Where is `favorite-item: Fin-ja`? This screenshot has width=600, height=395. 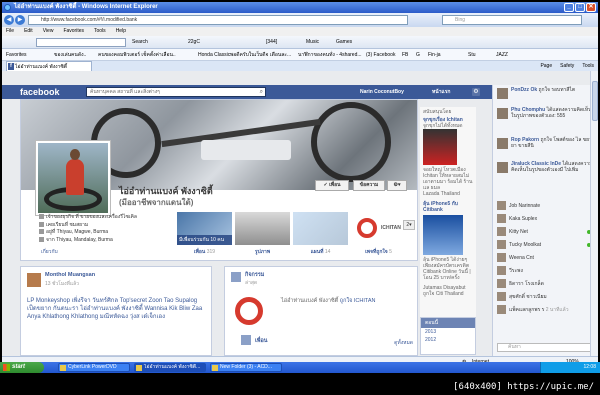
favorite-item: Fin-ja is located at coordinates (434, 54).